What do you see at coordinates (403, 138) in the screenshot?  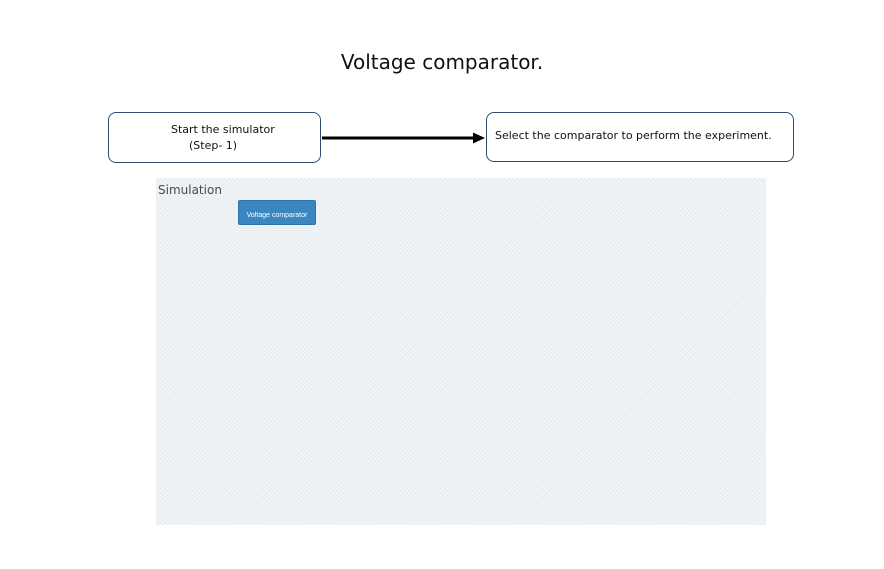 I see `arrow-right-icon` at bounding box center [403, 138].